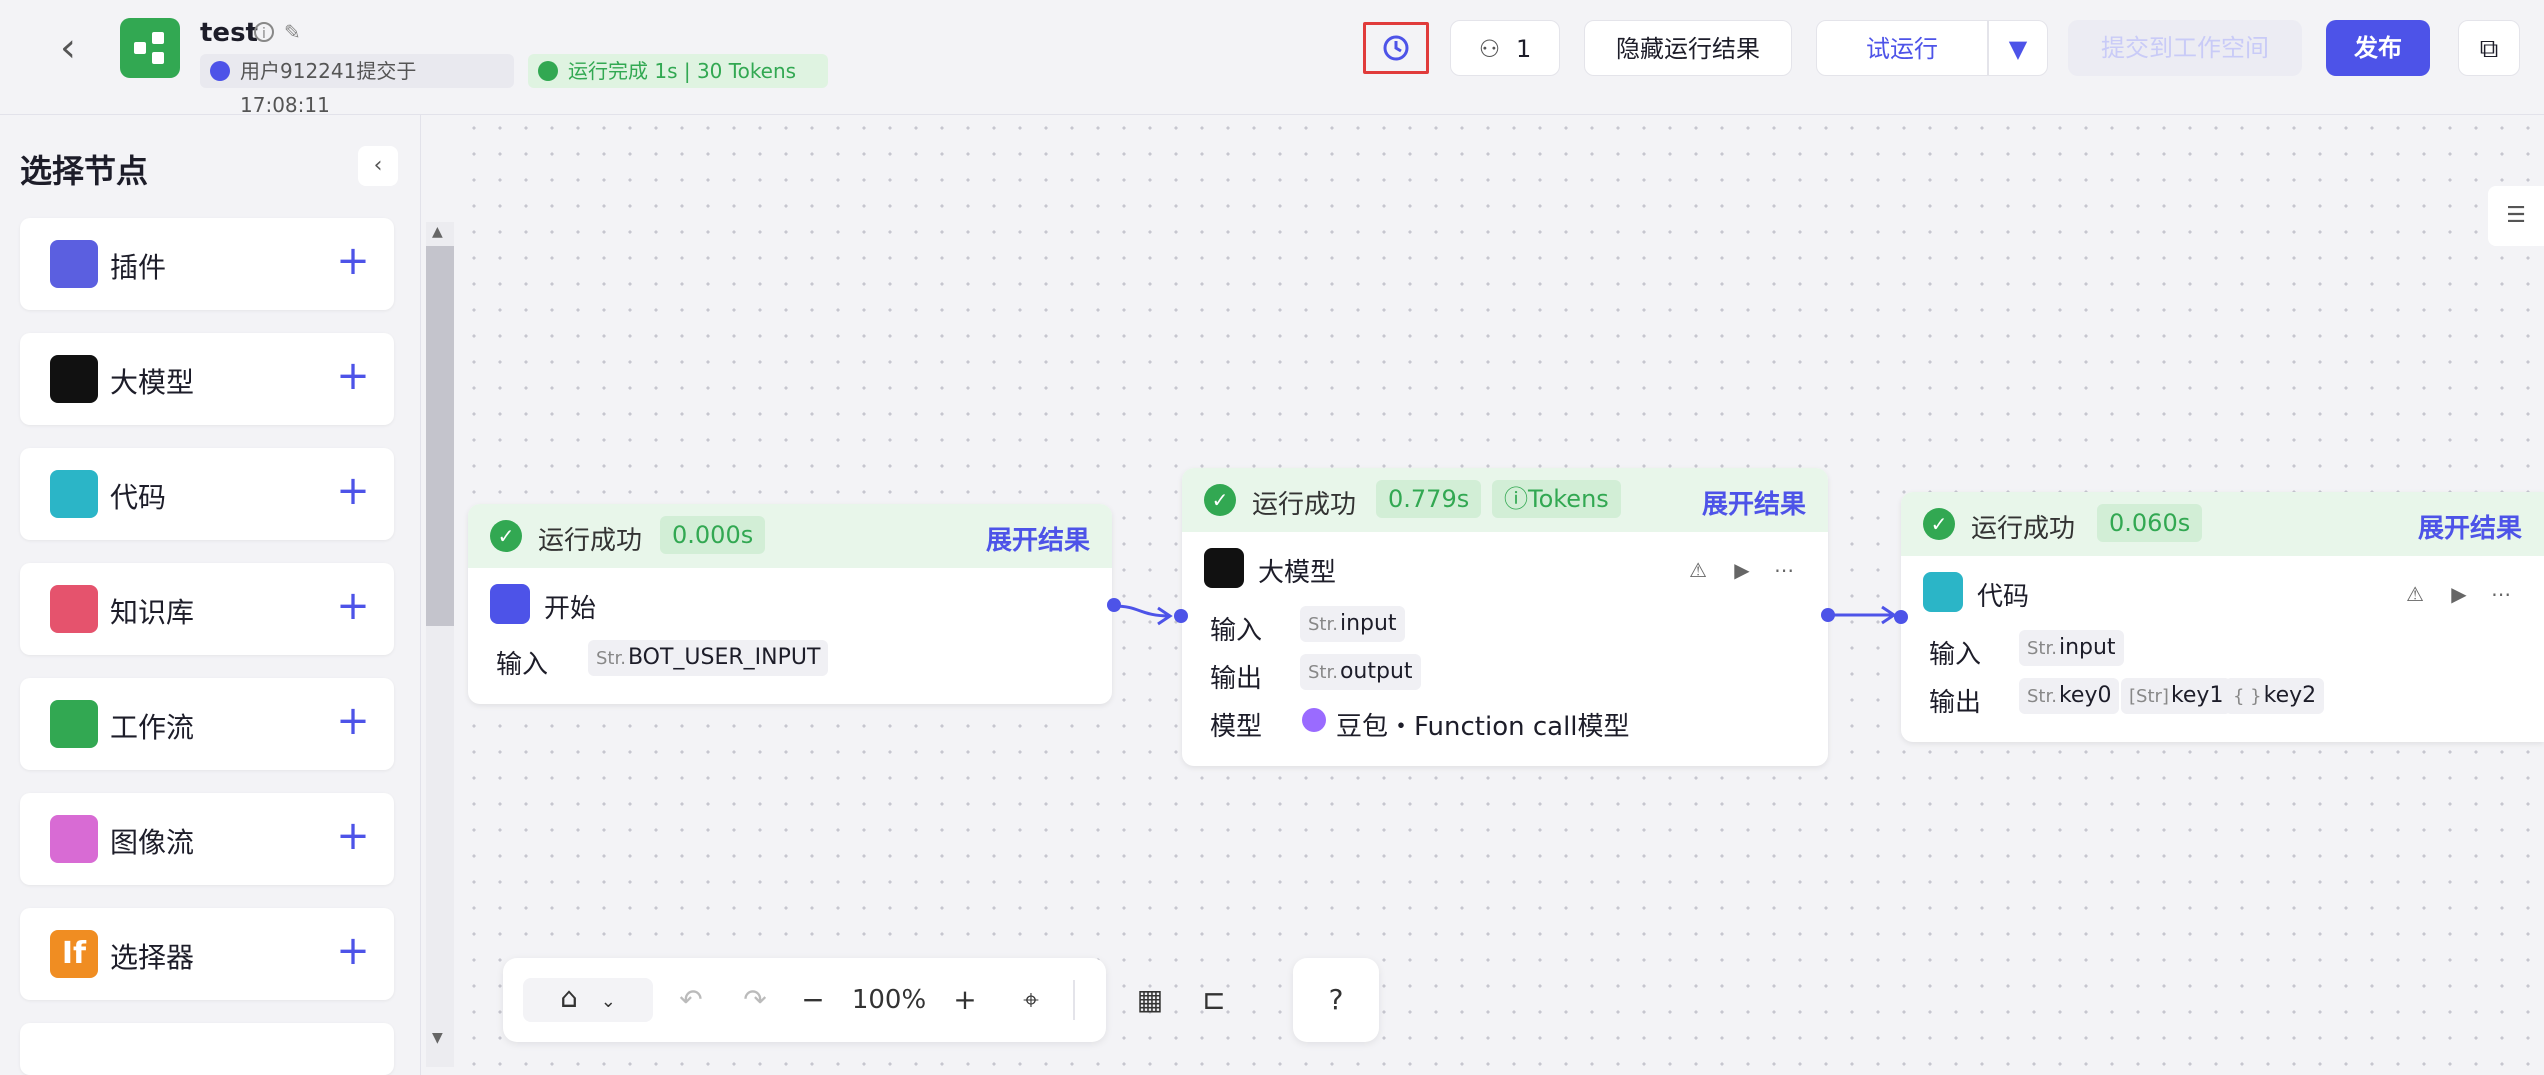  Describe the element at coordinates (207, 954) in the screenshot. I see `sidebar-item-selector: If 选择器 +` at that location.